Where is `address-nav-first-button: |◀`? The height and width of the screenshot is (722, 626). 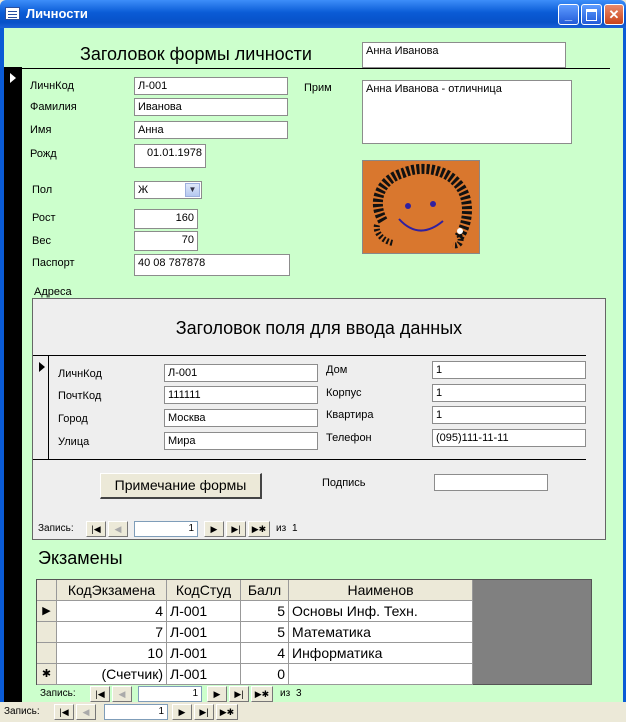 address-nav-first-button: |◀ is located at coordinates (96, 529).